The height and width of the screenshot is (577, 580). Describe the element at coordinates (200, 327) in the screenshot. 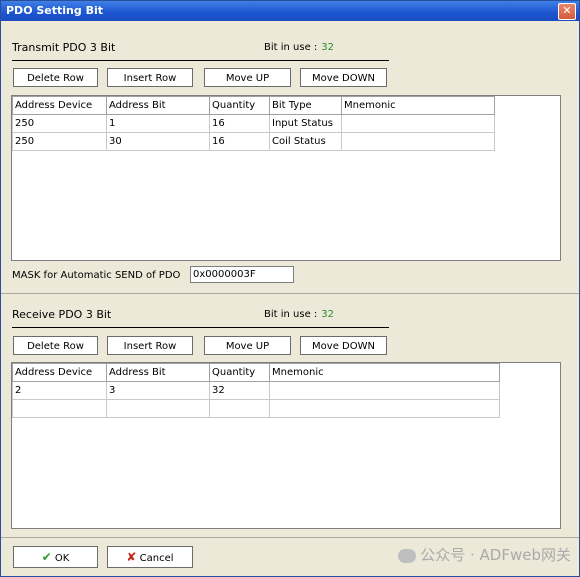

I see `receive-separator` at that location.